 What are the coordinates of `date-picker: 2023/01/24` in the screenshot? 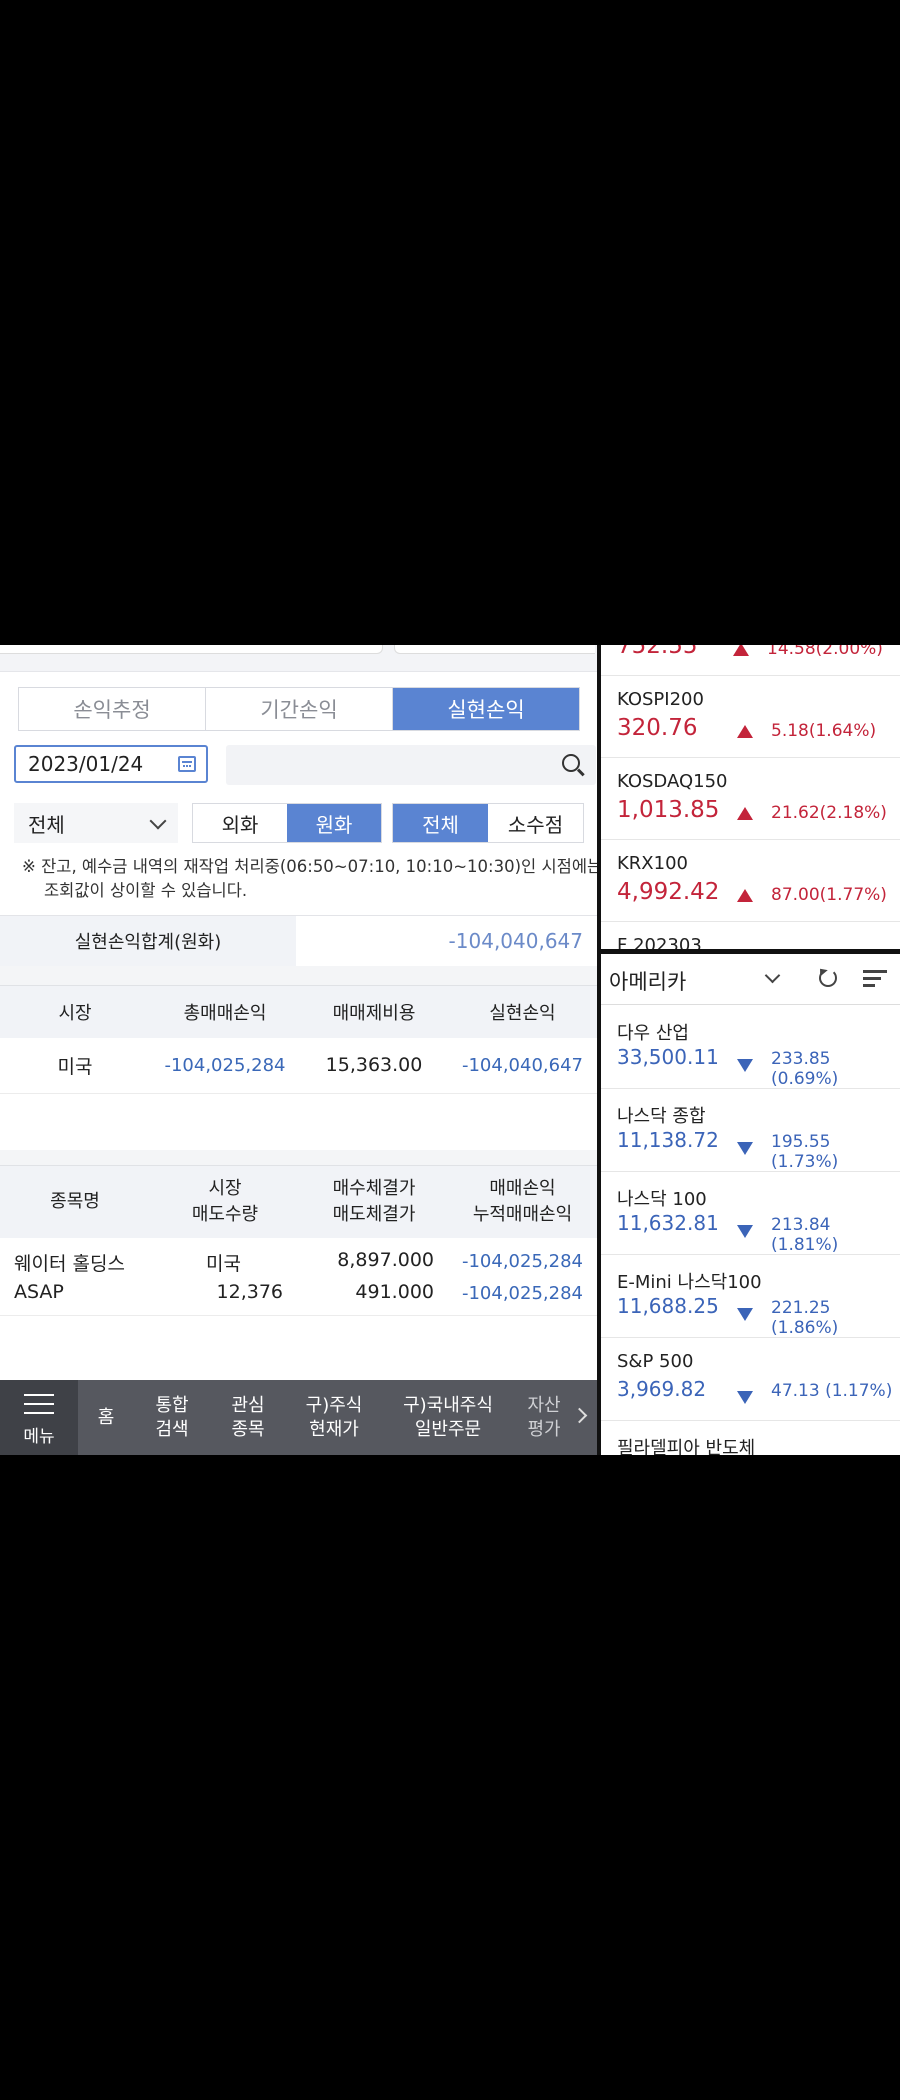 It's located at (111, 764).